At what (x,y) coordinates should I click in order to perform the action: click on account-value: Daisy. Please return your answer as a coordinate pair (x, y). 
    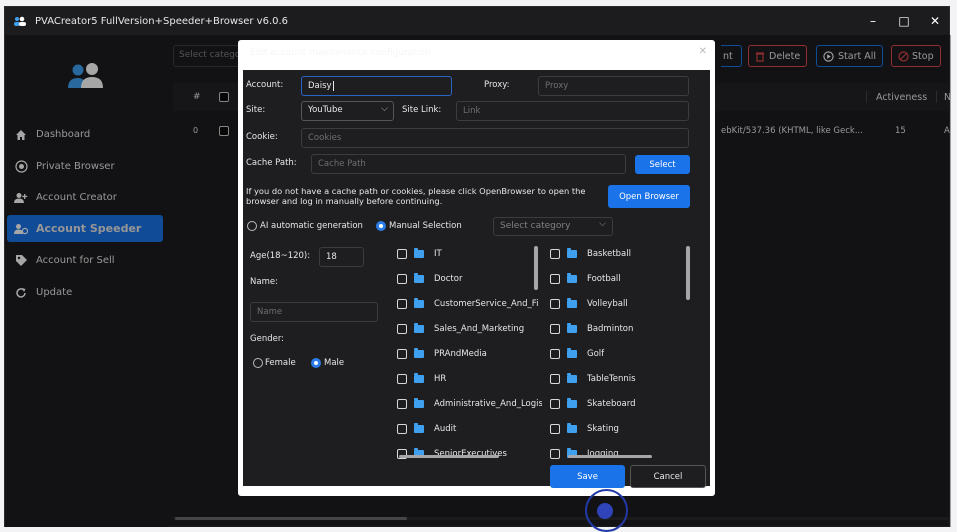
    Looking at the image, I should click on (320, 86).